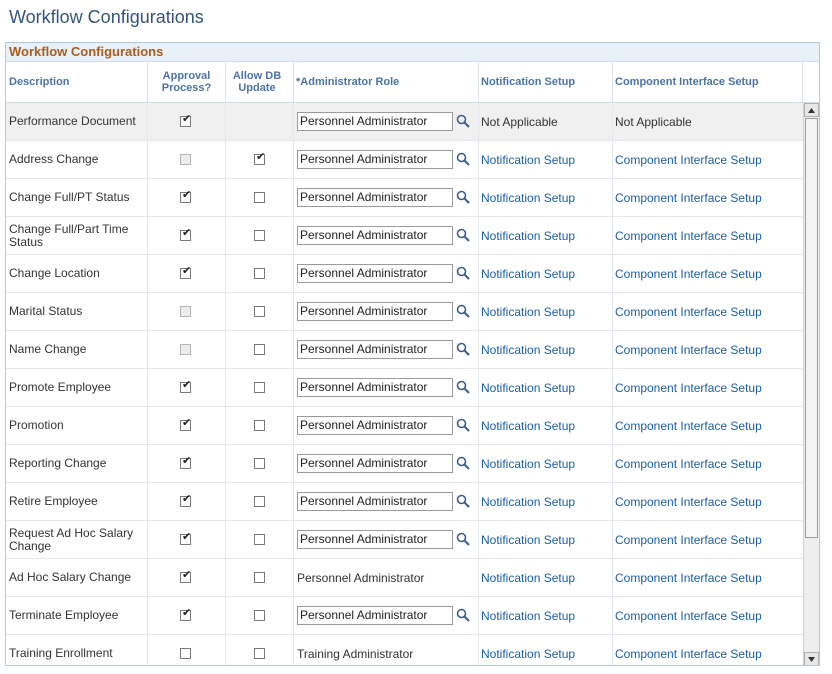  Describe the element at coordinates (811, 110) in the screenshot. I see `scroll-up-button` at that location.